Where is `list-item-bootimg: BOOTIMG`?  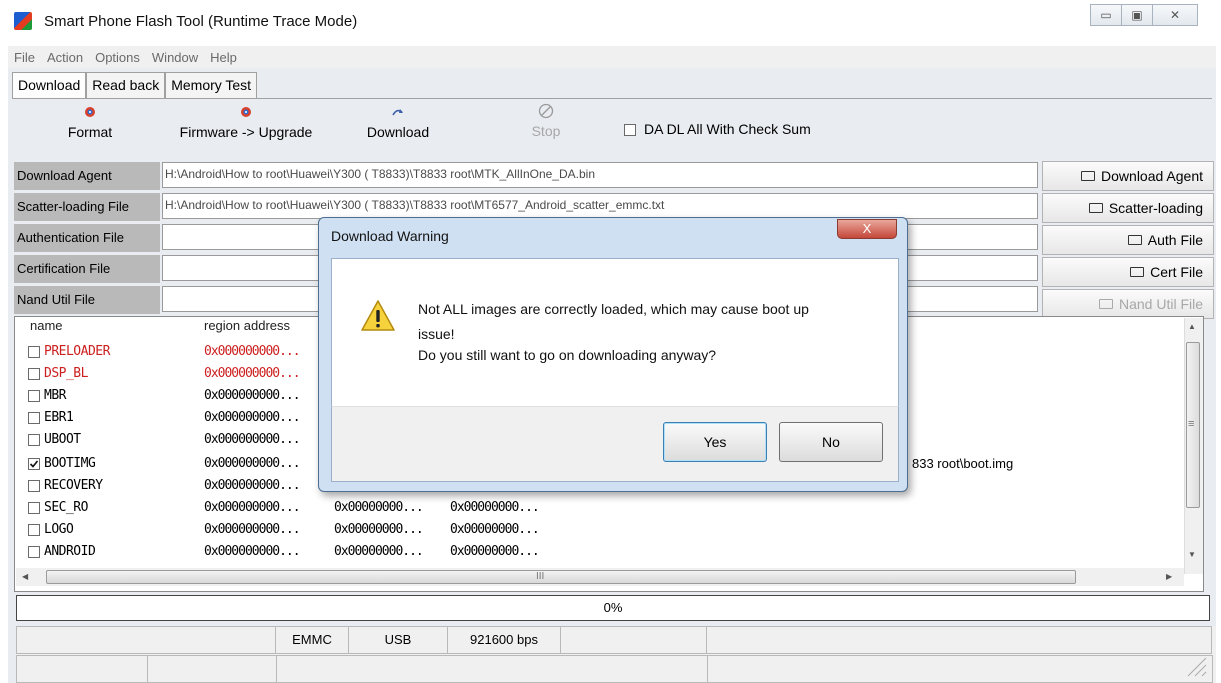
list-item-bootimg: BOOTIMG is located at coordinates (62, 463).